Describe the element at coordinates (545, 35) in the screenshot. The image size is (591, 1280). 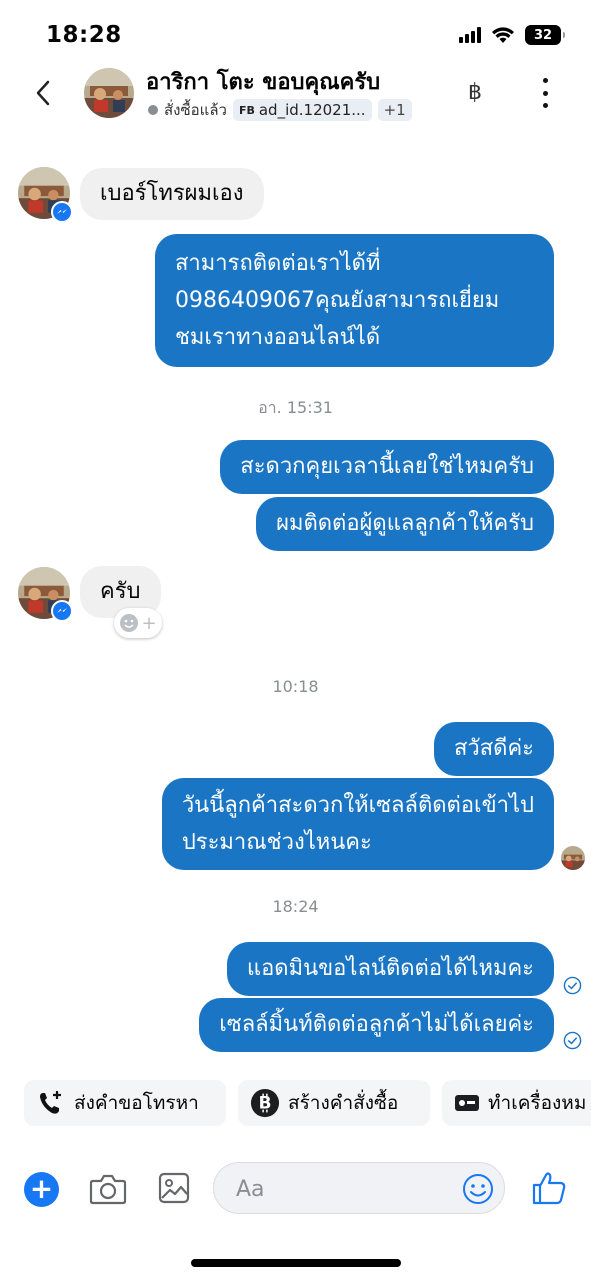
I see `battery-icon: 32` at that location.